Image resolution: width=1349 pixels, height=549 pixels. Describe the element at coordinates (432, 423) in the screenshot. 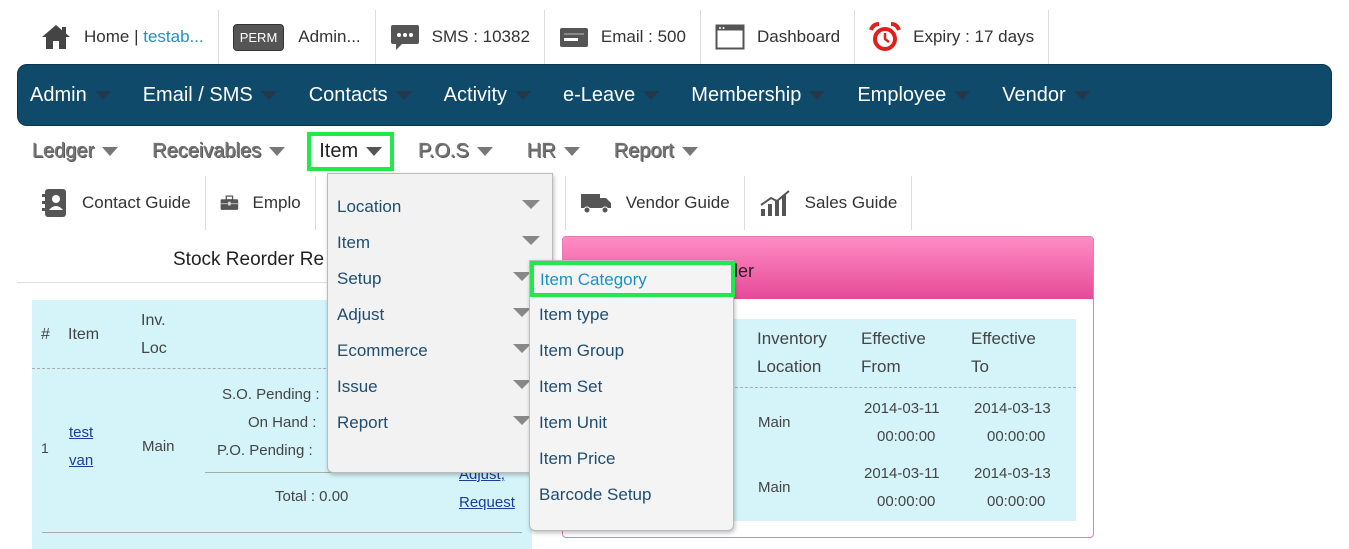

I see `menu-item-report: Report` at that location.